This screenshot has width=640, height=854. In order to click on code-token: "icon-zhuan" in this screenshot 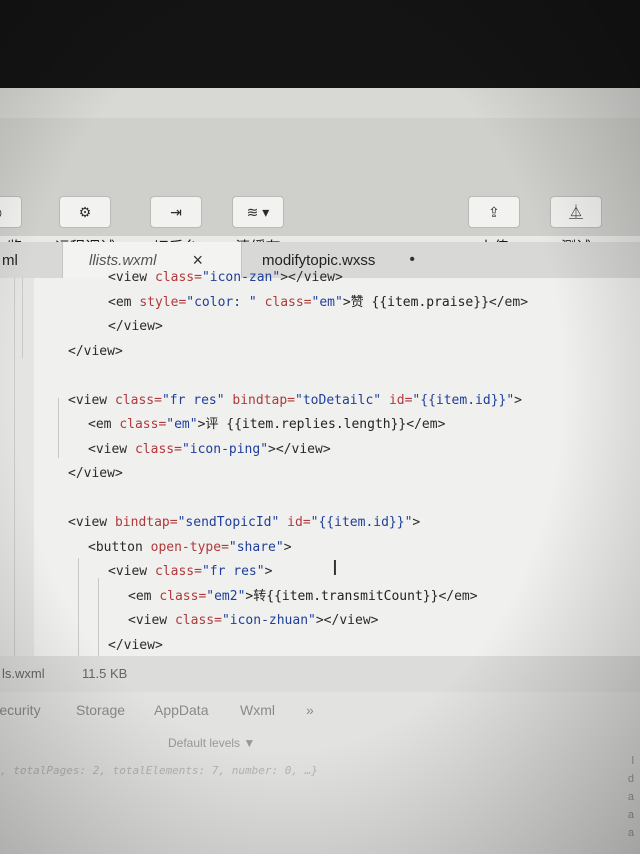, I will do `click(268, 620)`.